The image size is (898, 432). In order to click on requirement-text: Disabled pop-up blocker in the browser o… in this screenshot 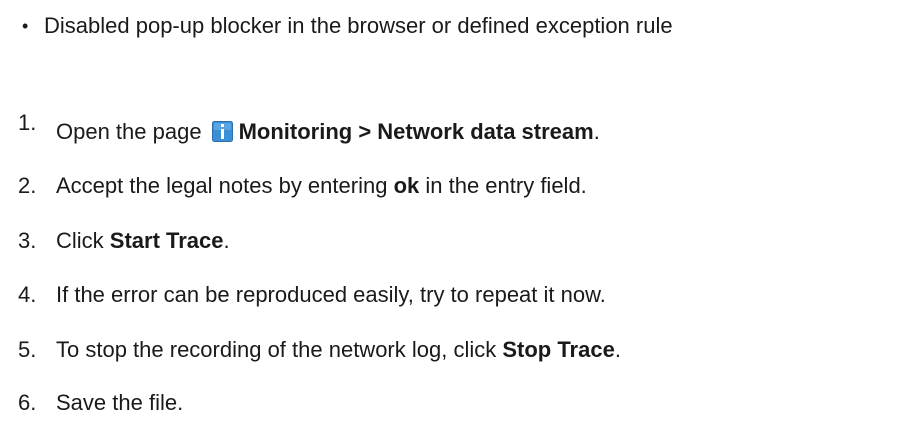, I will do `click(358, 25)`.